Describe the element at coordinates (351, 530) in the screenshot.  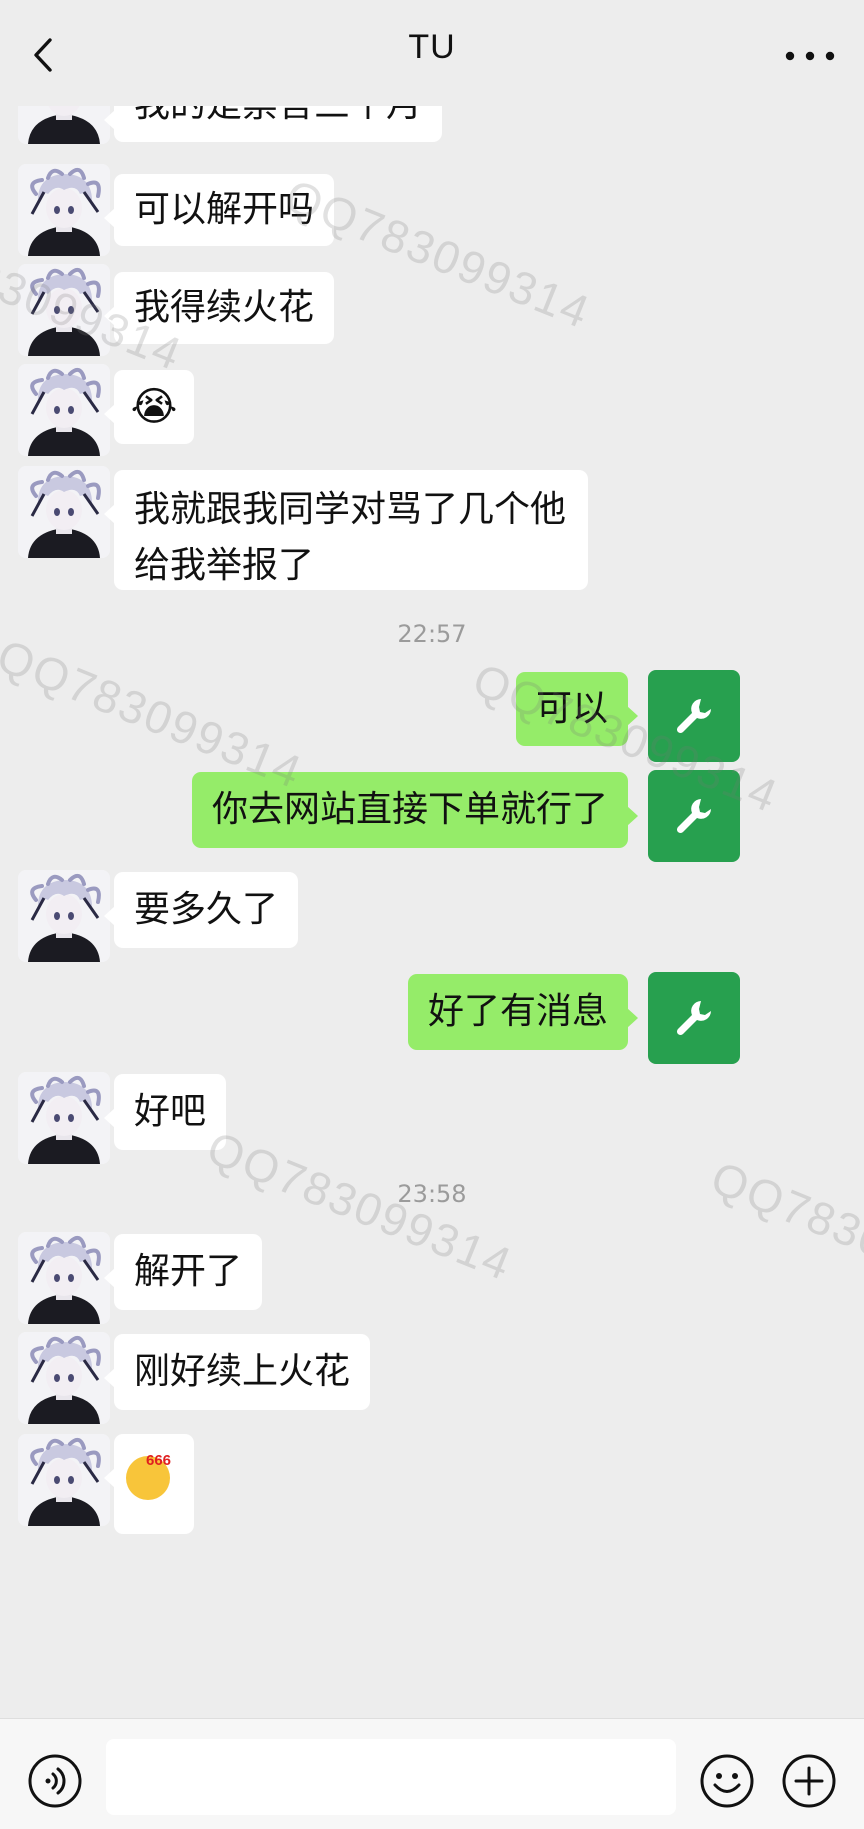
I see `message-bubble: 我就跟我同学对骂了几个他给我举报了` at that location.